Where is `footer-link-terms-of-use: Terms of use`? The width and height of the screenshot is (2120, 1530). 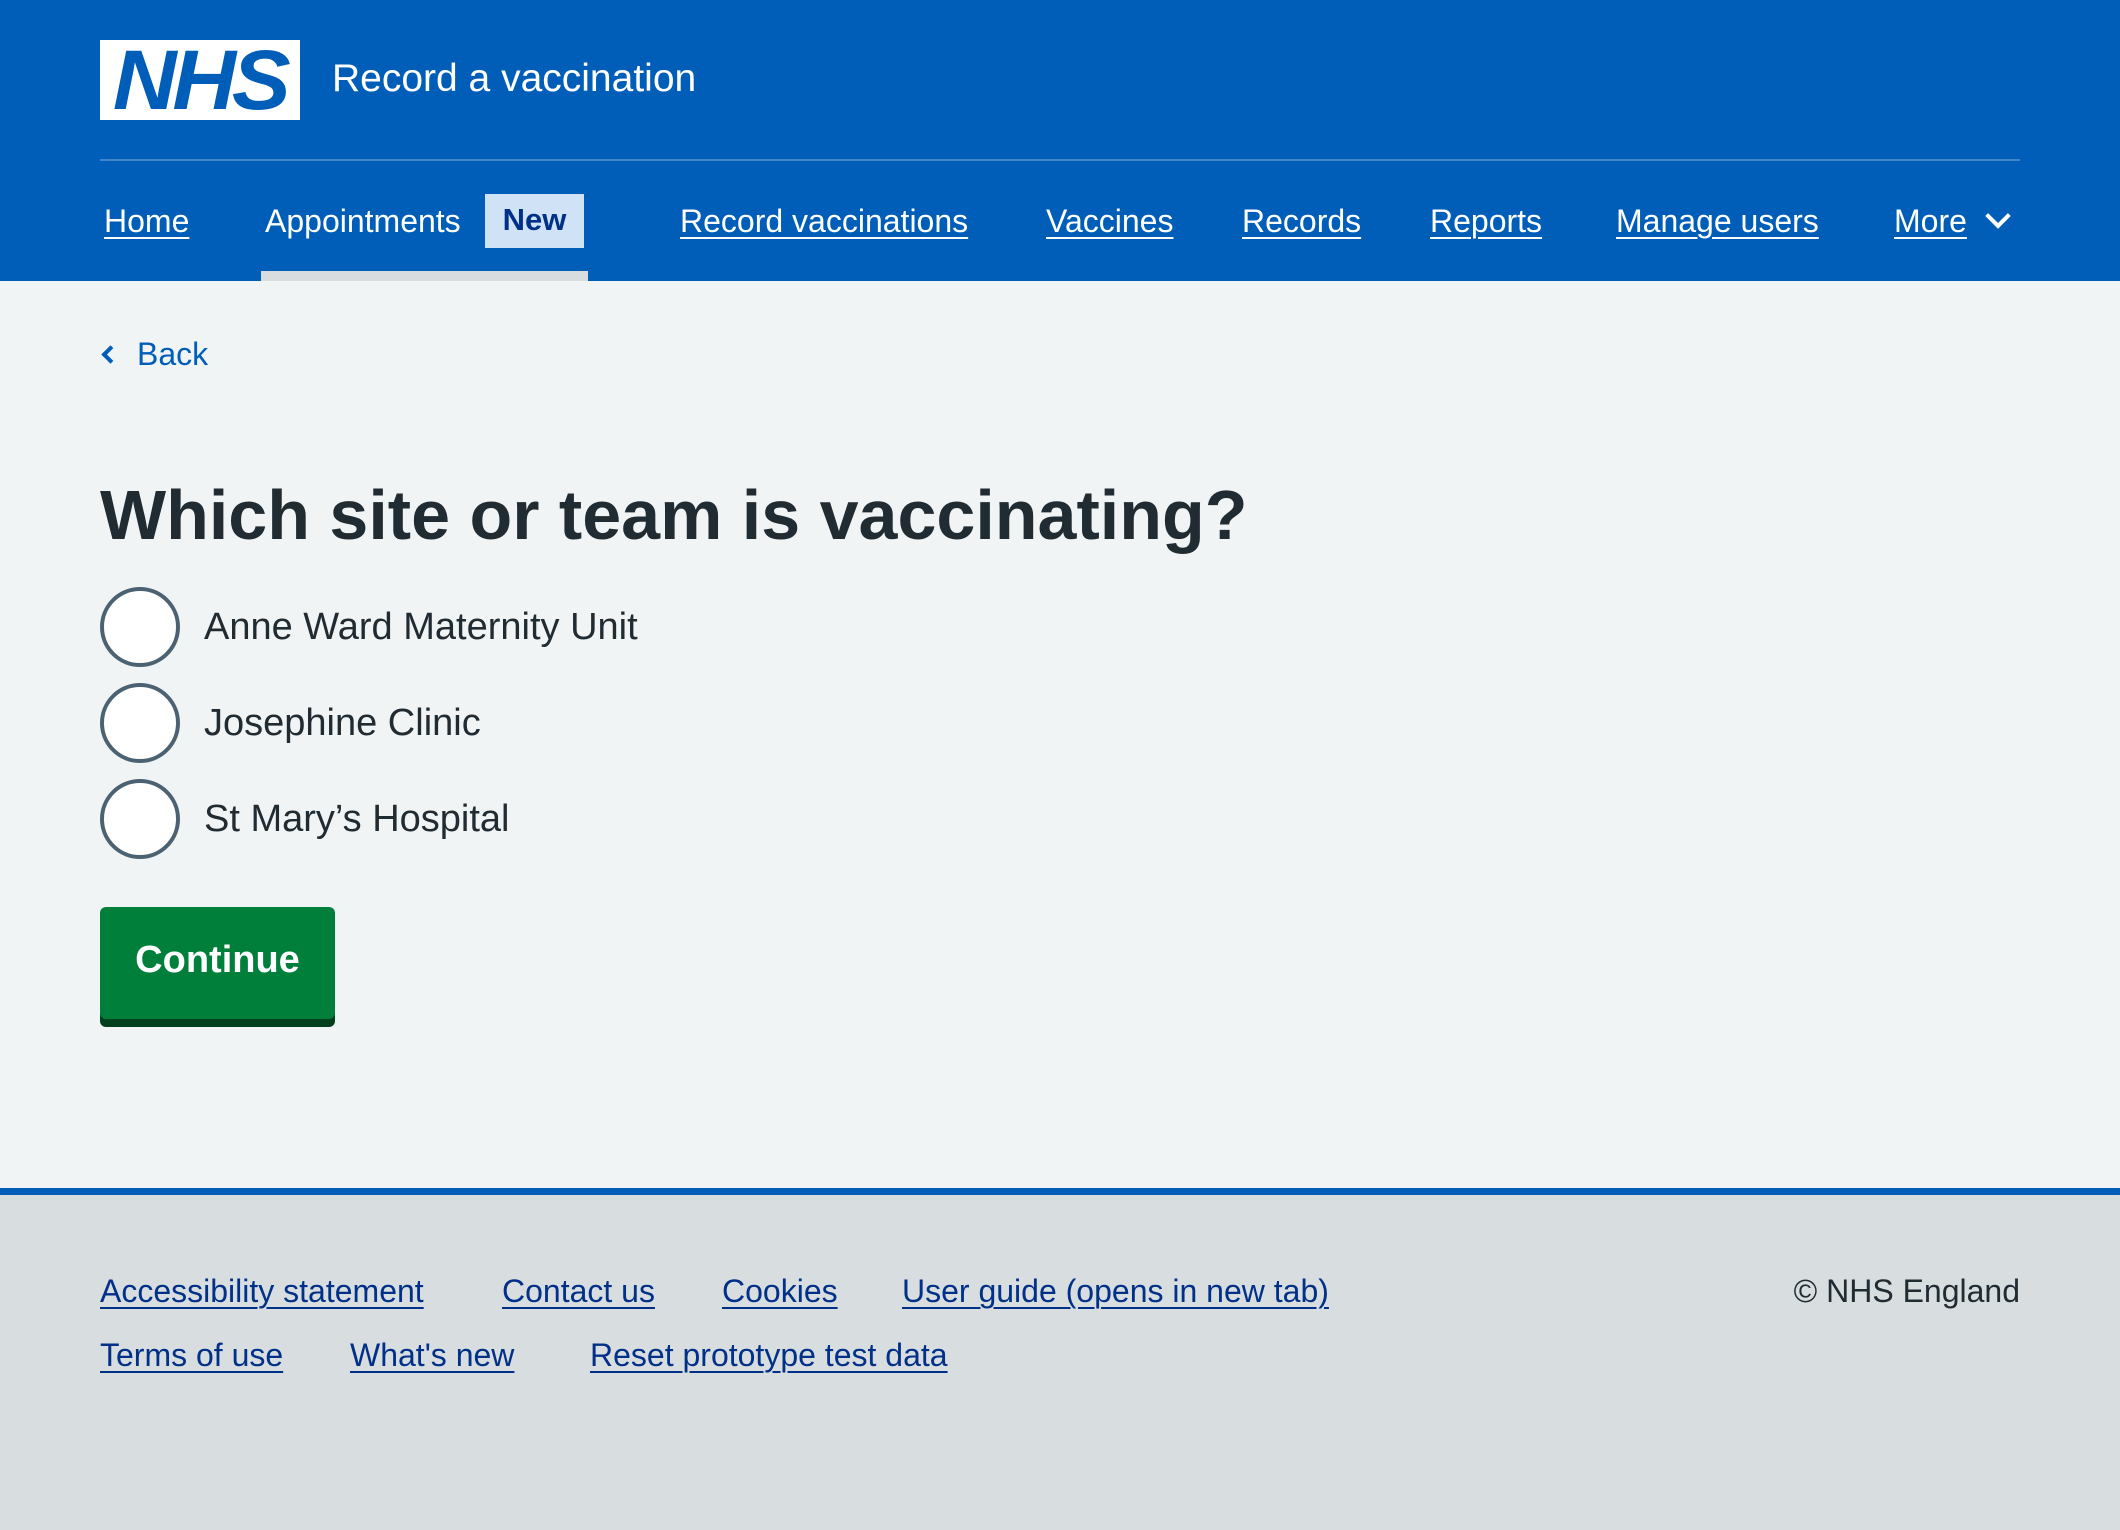 footer-link-terms-of-use: Terms of use is located at coordinates (191, 1355).